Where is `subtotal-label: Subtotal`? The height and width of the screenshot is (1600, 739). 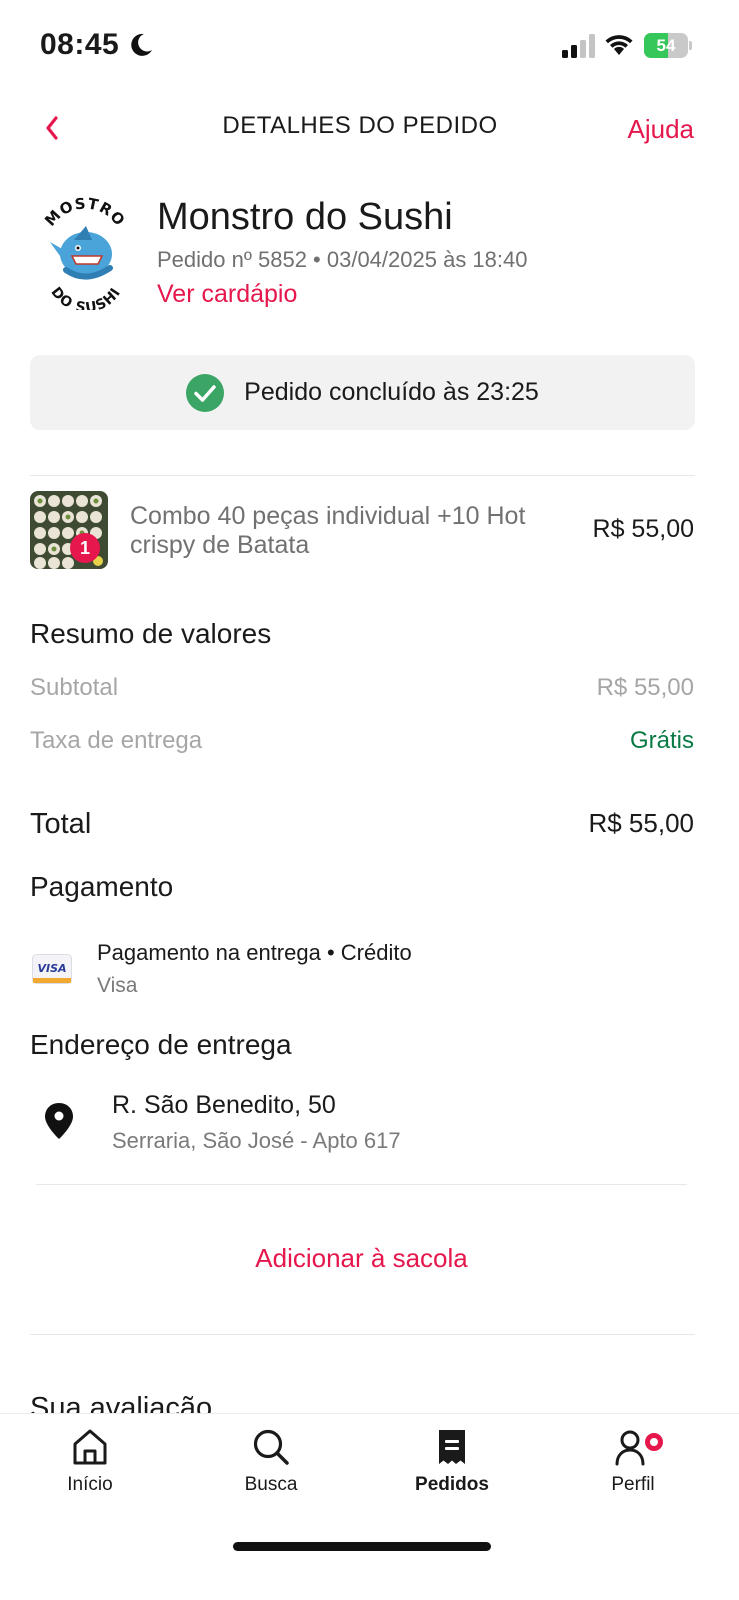 subtotal-label: Subtotal is located at coordinates (74, 687).